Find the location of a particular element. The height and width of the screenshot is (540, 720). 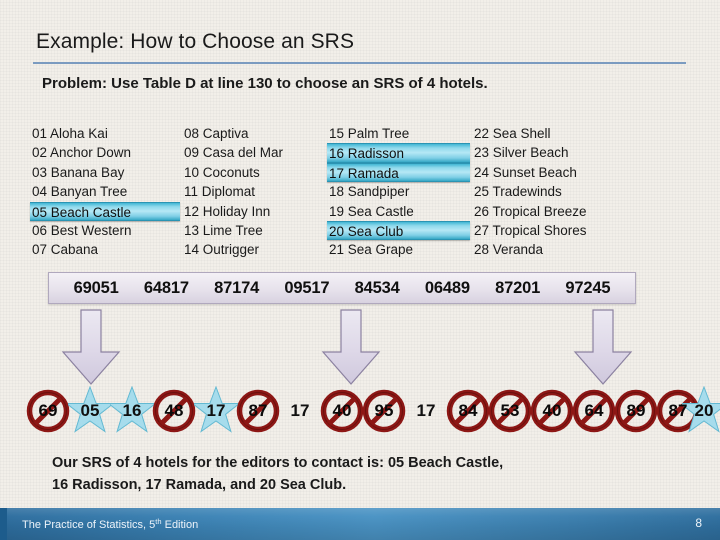

result-token-value: 95 is located at coordinates (384, 410).